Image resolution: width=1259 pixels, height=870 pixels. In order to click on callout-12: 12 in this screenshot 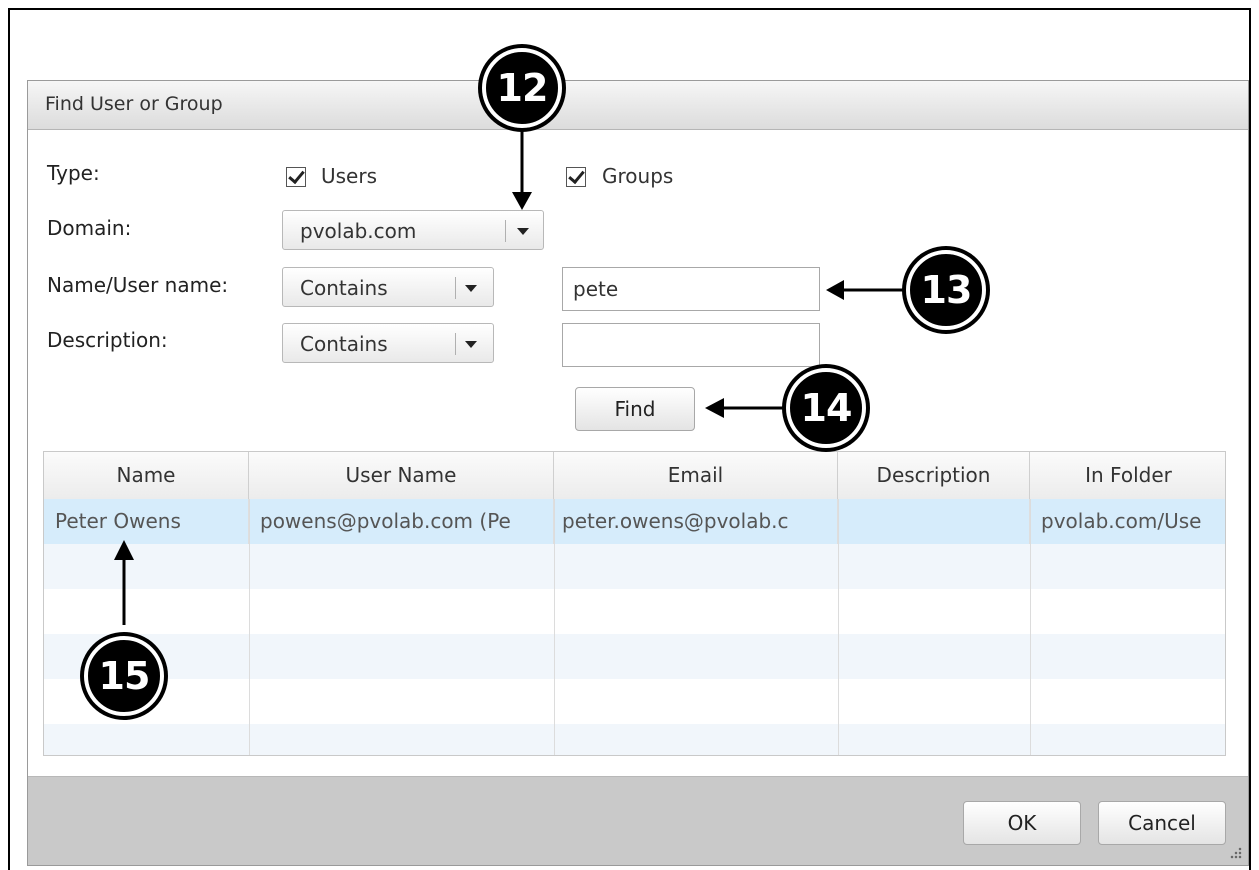, I will do `click(522, 88)`.